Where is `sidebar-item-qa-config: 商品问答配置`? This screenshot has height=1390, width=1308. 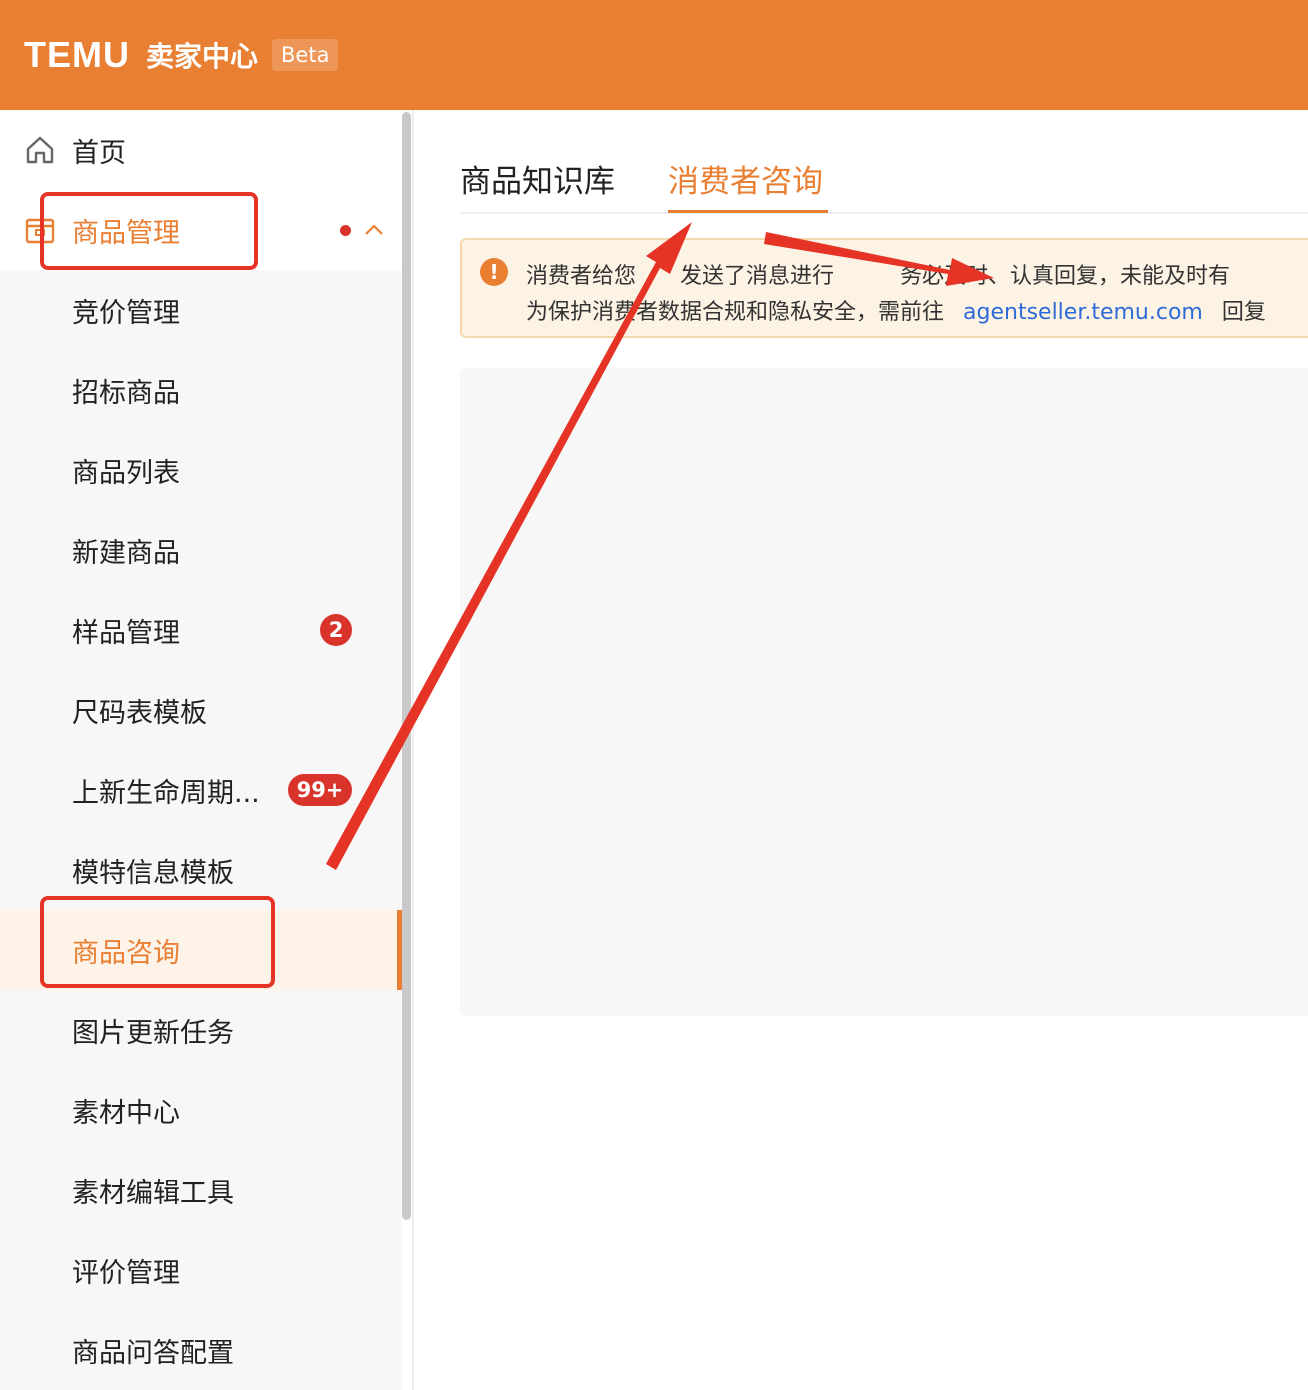 sidebar-item-qa-config: 商品问答配置 is located at coordinates (201, 1350).